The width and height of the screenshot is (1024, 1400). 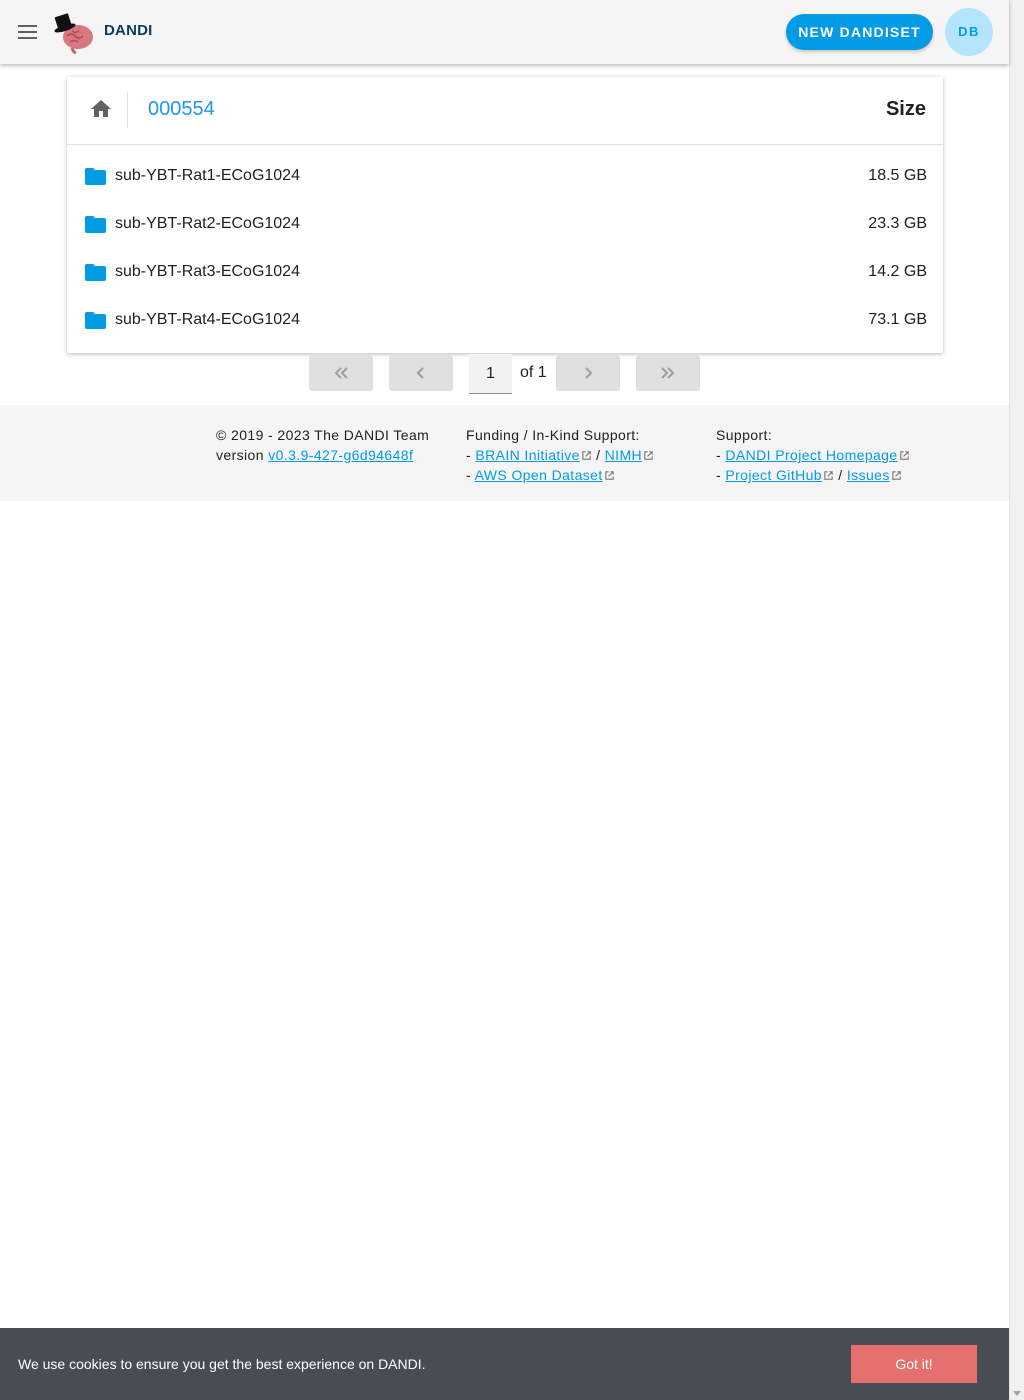 I want to click on brand-name: DANDI, so click(x=128, y=30).